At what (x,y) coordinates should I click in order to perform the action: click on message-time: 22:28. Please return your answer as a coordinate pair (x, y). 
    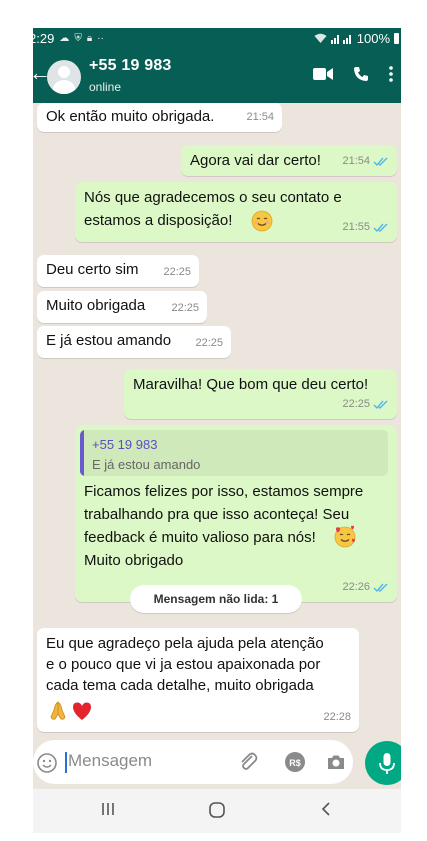
    Looking at the image, I should click on (337, 717).